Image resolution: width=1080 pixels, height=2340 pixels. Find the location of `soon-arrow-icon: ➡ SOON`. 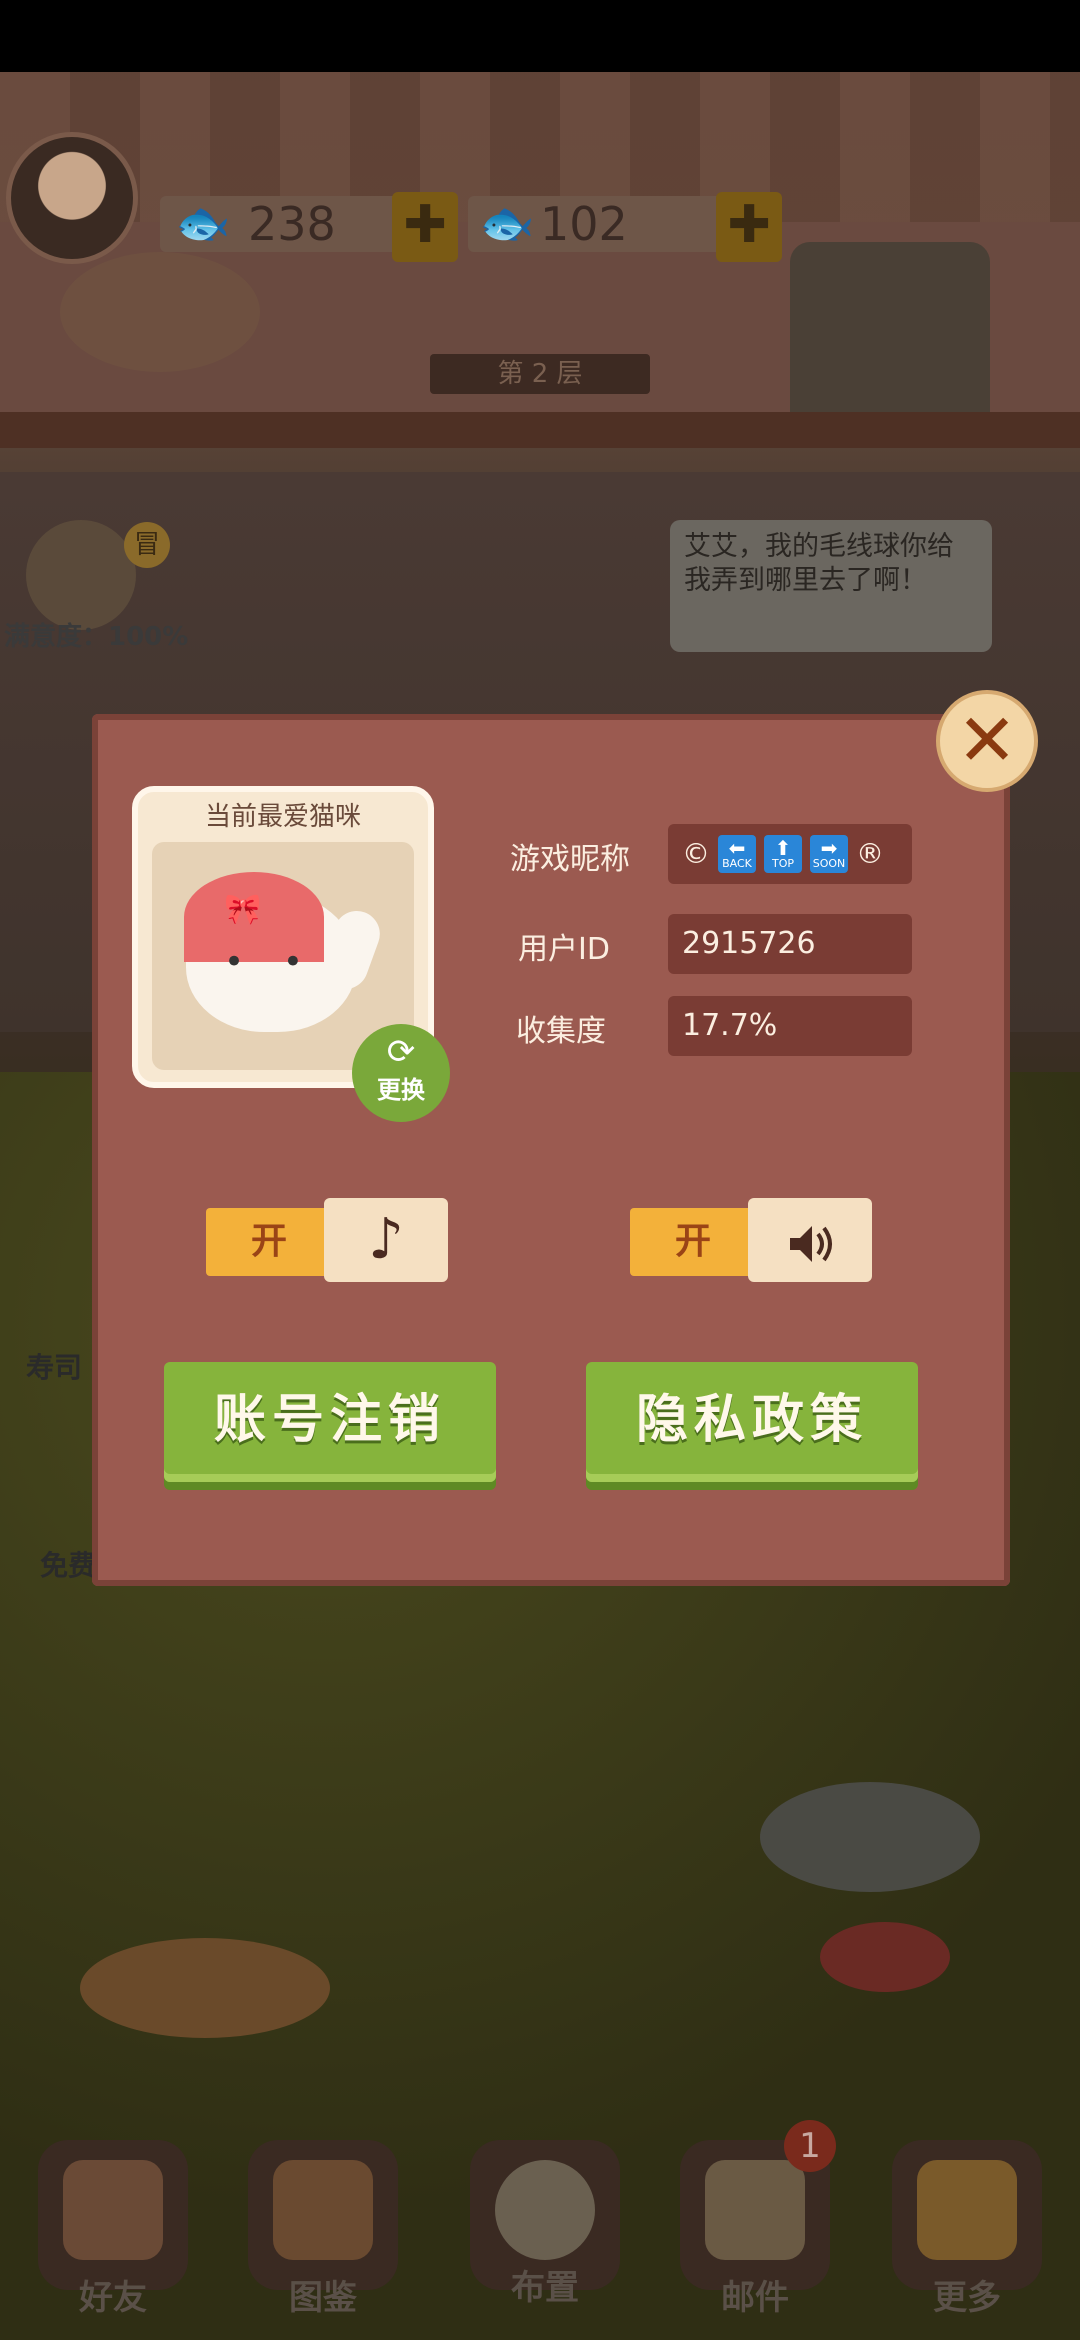

soon-arrow-icon: ➡ SOON is located at coordinates (829, 854).